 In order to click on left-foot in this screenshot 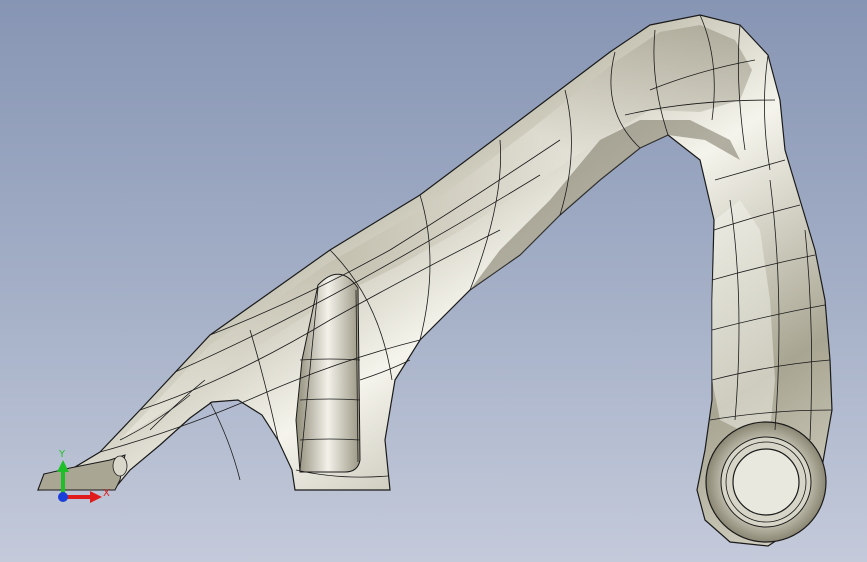, I will do `click(81, 472)`.